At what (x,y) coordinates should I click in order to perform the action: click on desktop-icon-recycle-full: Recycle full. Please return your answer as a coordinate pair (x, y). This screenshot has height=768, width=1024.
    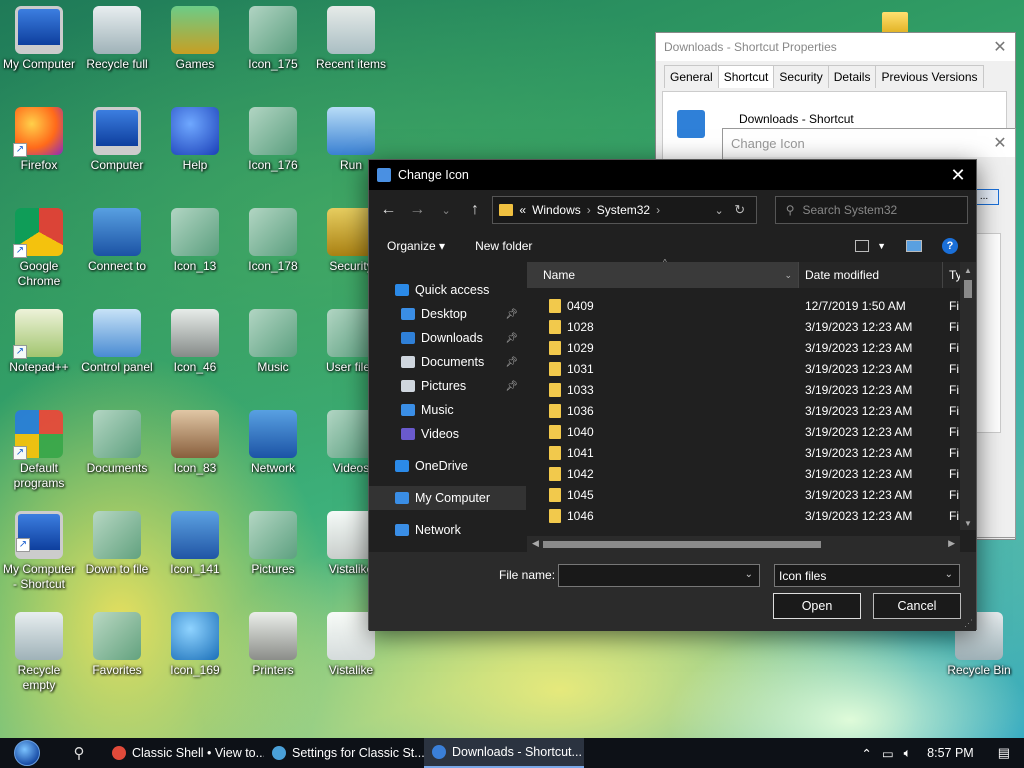
    Looking at the image, I should click on (117, 39).